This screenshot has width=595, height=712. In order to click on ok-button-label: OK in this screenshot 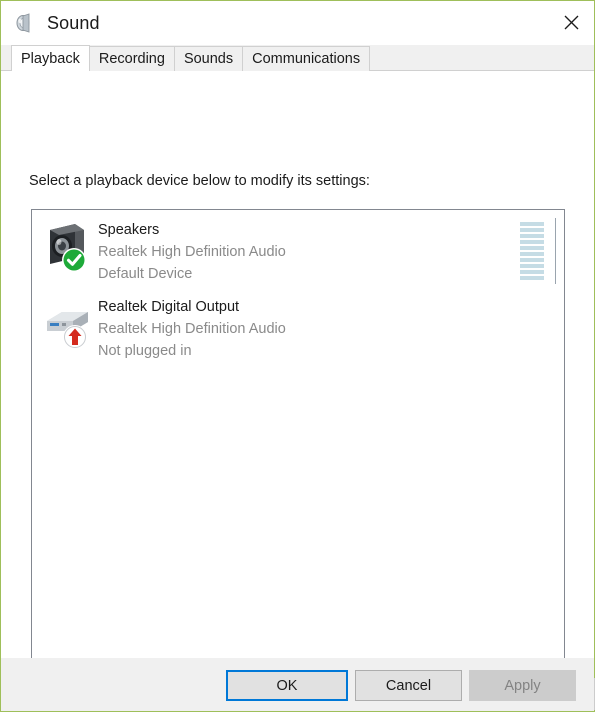, I will do `click(287, 685)`.